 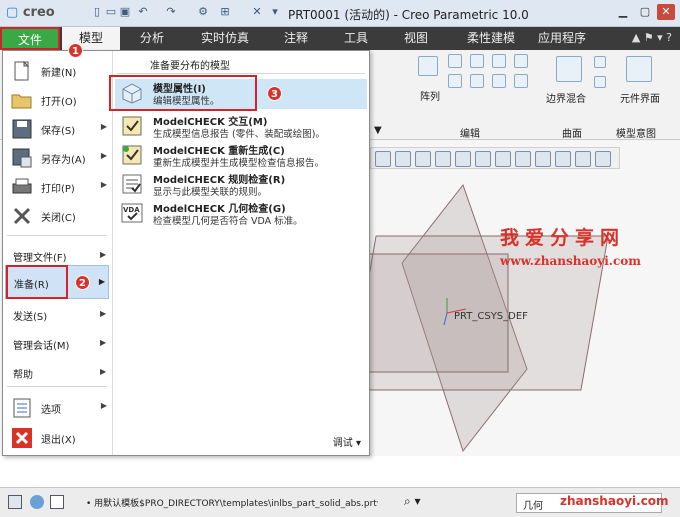 I want to click on minimize-button: ▁, so click(x=623, y=12).